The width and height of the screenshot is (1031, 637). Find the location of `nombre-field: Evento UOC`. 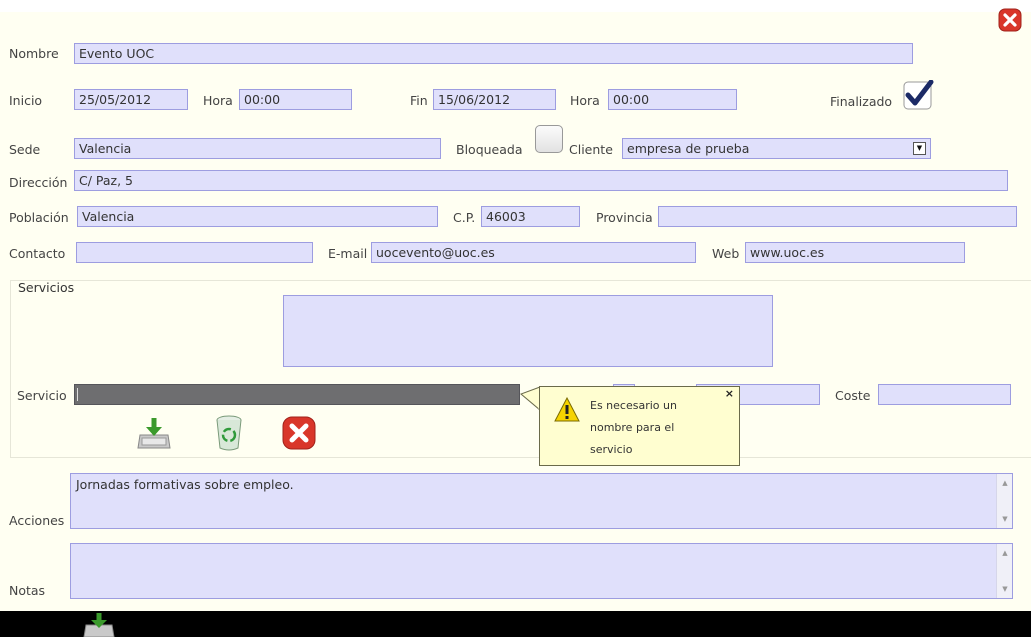

nombre-field: Evento UOC is located at coordinates (493, 53).